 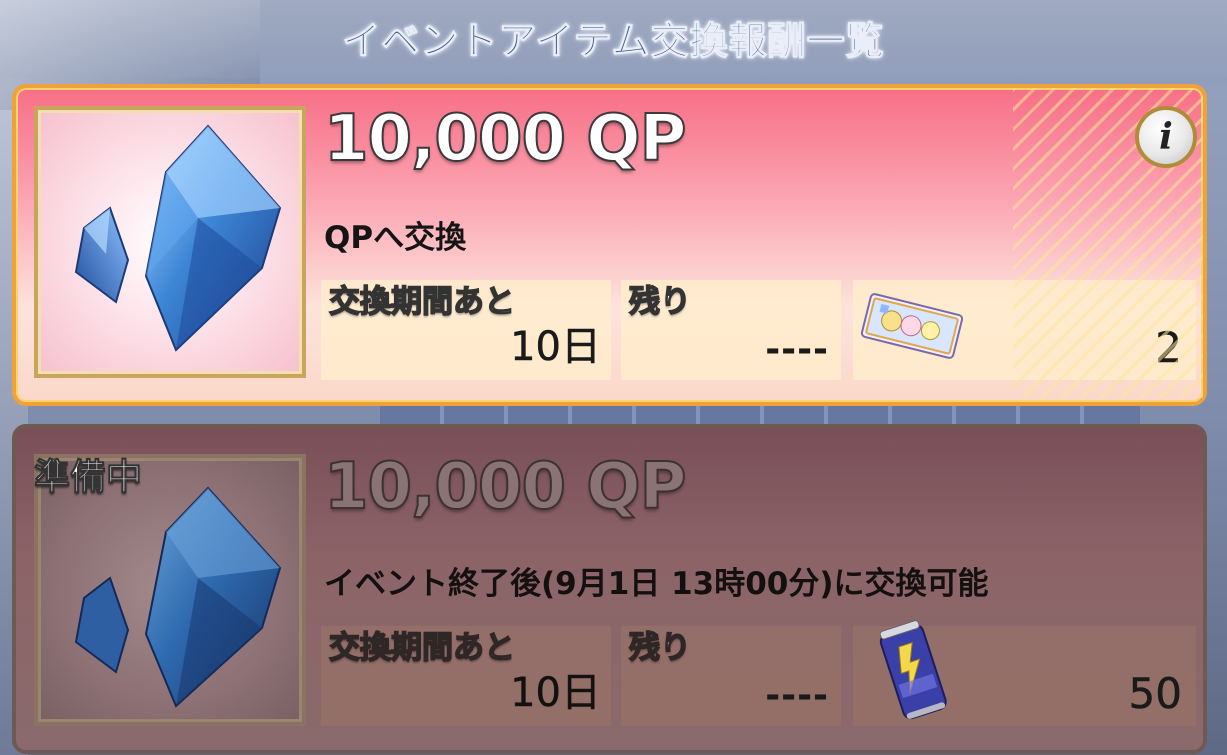 I want to click on event-ticket-icon, so click(x=912, y=326).